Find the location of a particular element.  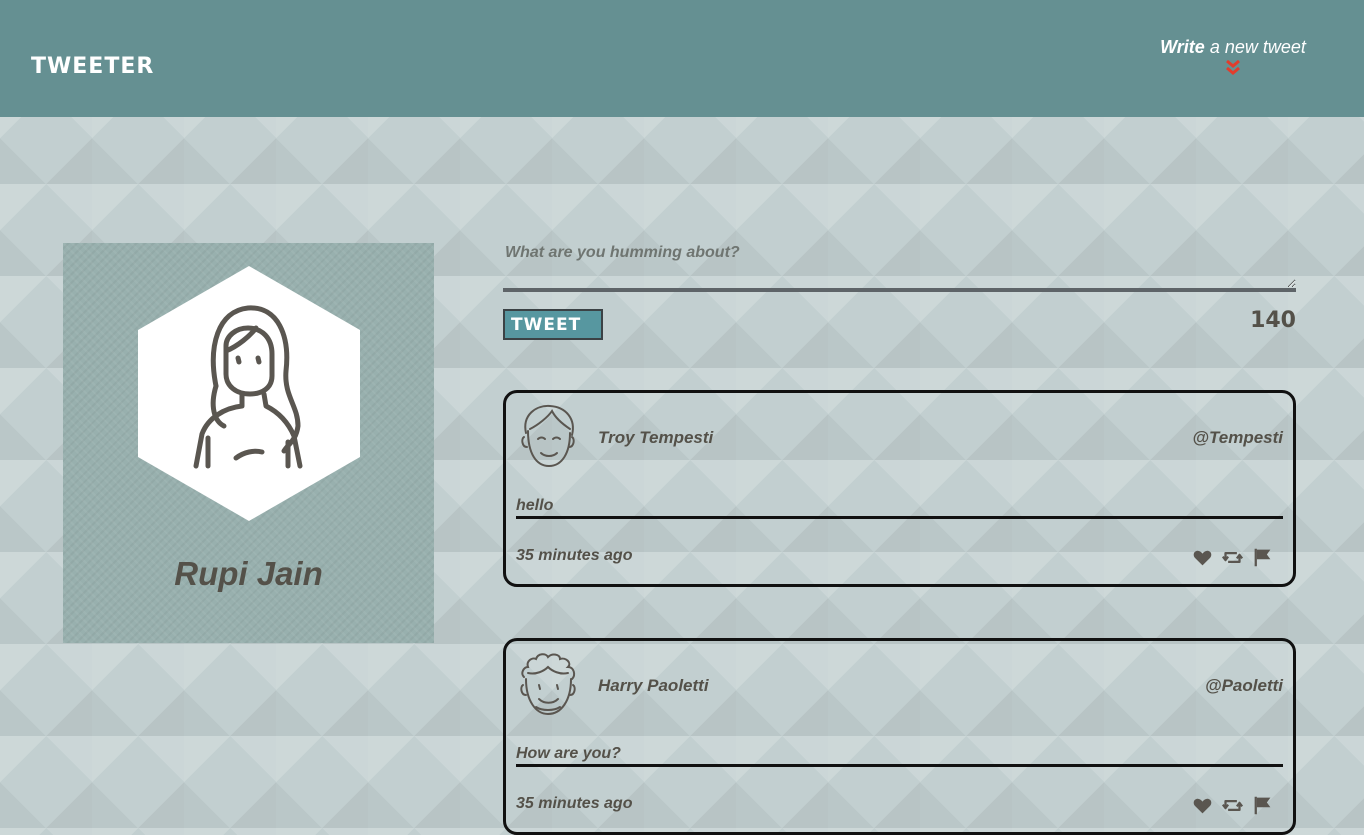

top-nav-bar: TWEETER Write a new tweet is located at coordinates (682, 58).